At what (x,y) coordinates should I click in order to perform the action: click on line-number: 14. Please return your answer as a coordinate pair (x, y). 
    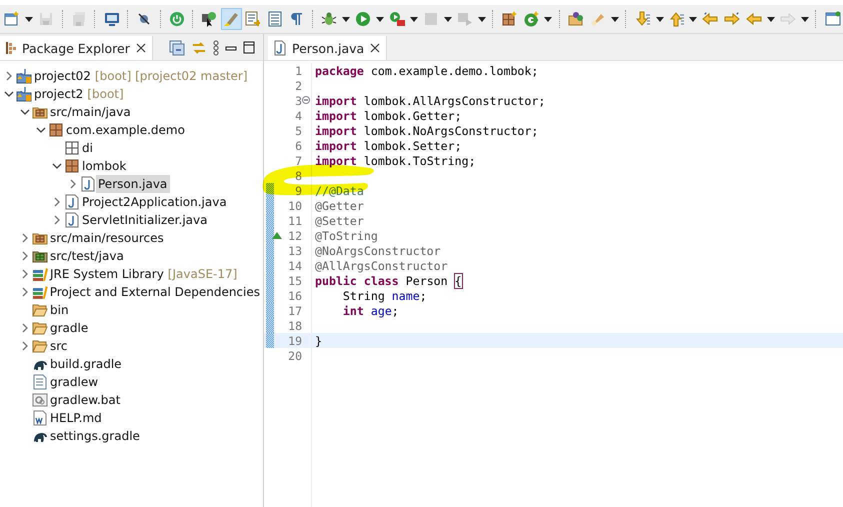
    Looking at the image, I should click on (295, 265).